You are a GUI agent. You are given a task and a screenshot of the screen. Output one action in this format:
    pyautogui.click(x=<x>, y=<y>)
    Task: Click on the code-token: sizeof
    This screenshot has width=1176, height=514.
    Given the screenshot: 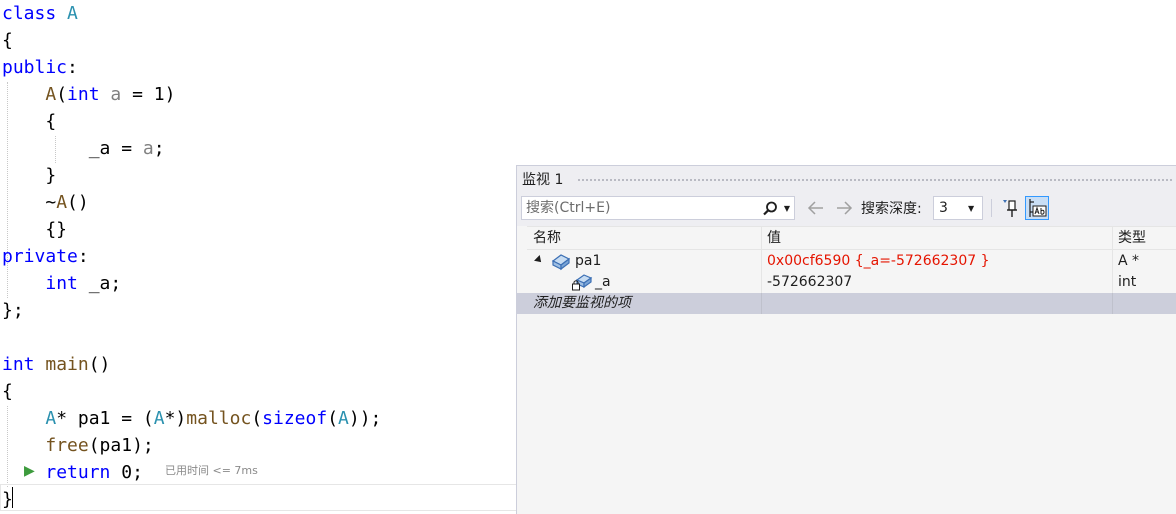 What is the action you would take?
    pyautogui.click(x=295, y=418)
    